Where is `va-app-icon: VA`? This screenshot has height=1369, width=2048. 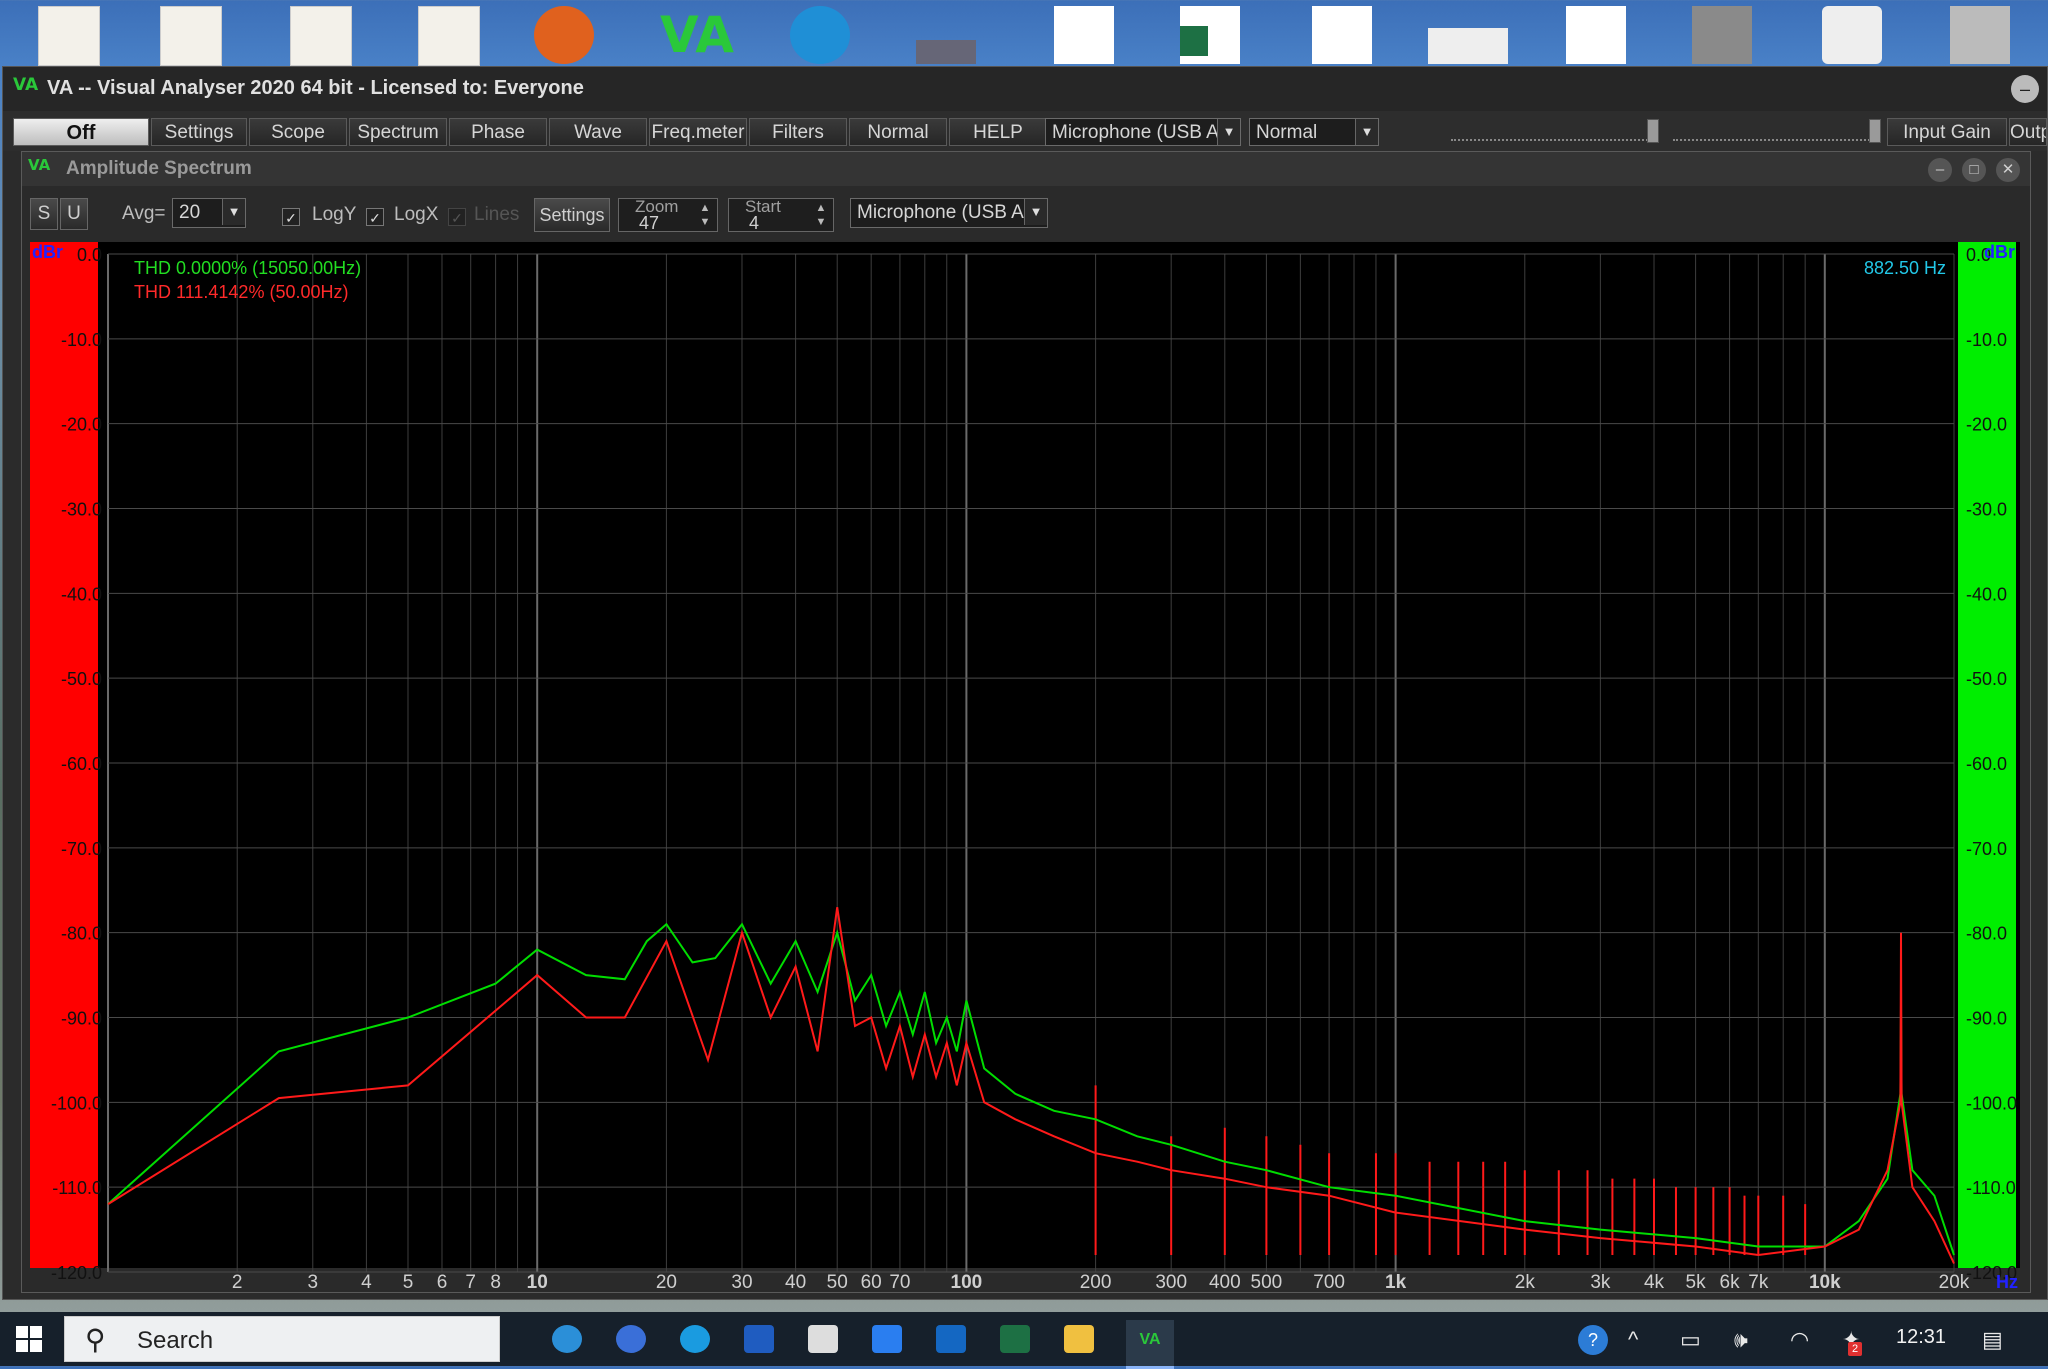
va-app-icon: VA is located at coordinates (1150, 1344).